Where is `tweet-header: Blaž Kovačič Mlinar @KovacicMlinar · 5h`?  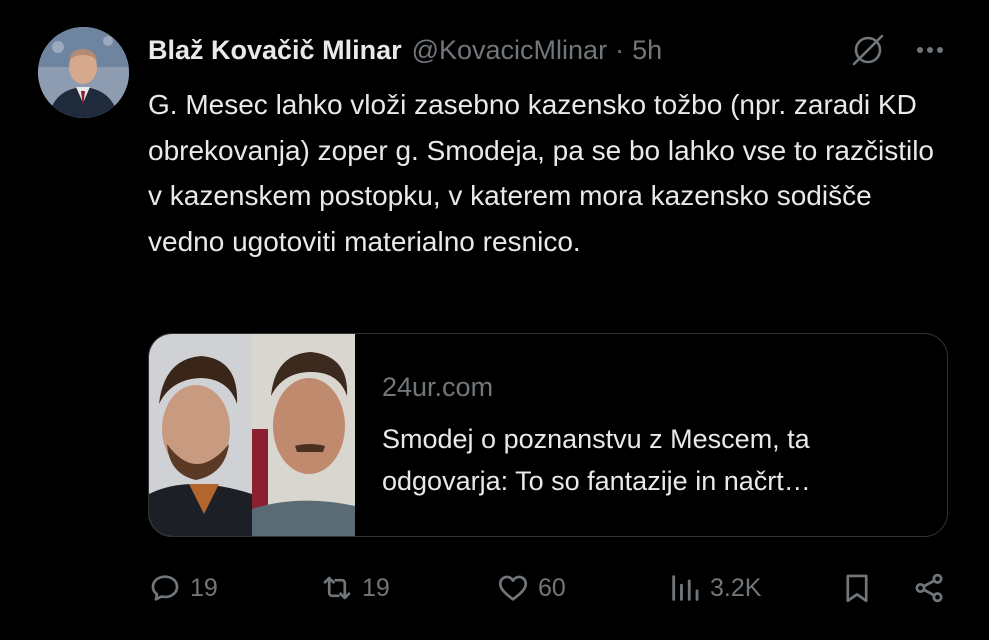 tweet-header: Blaž Kovačič Mlinar @KovacicMlinar · 5h is located at coordinates (405, 50).